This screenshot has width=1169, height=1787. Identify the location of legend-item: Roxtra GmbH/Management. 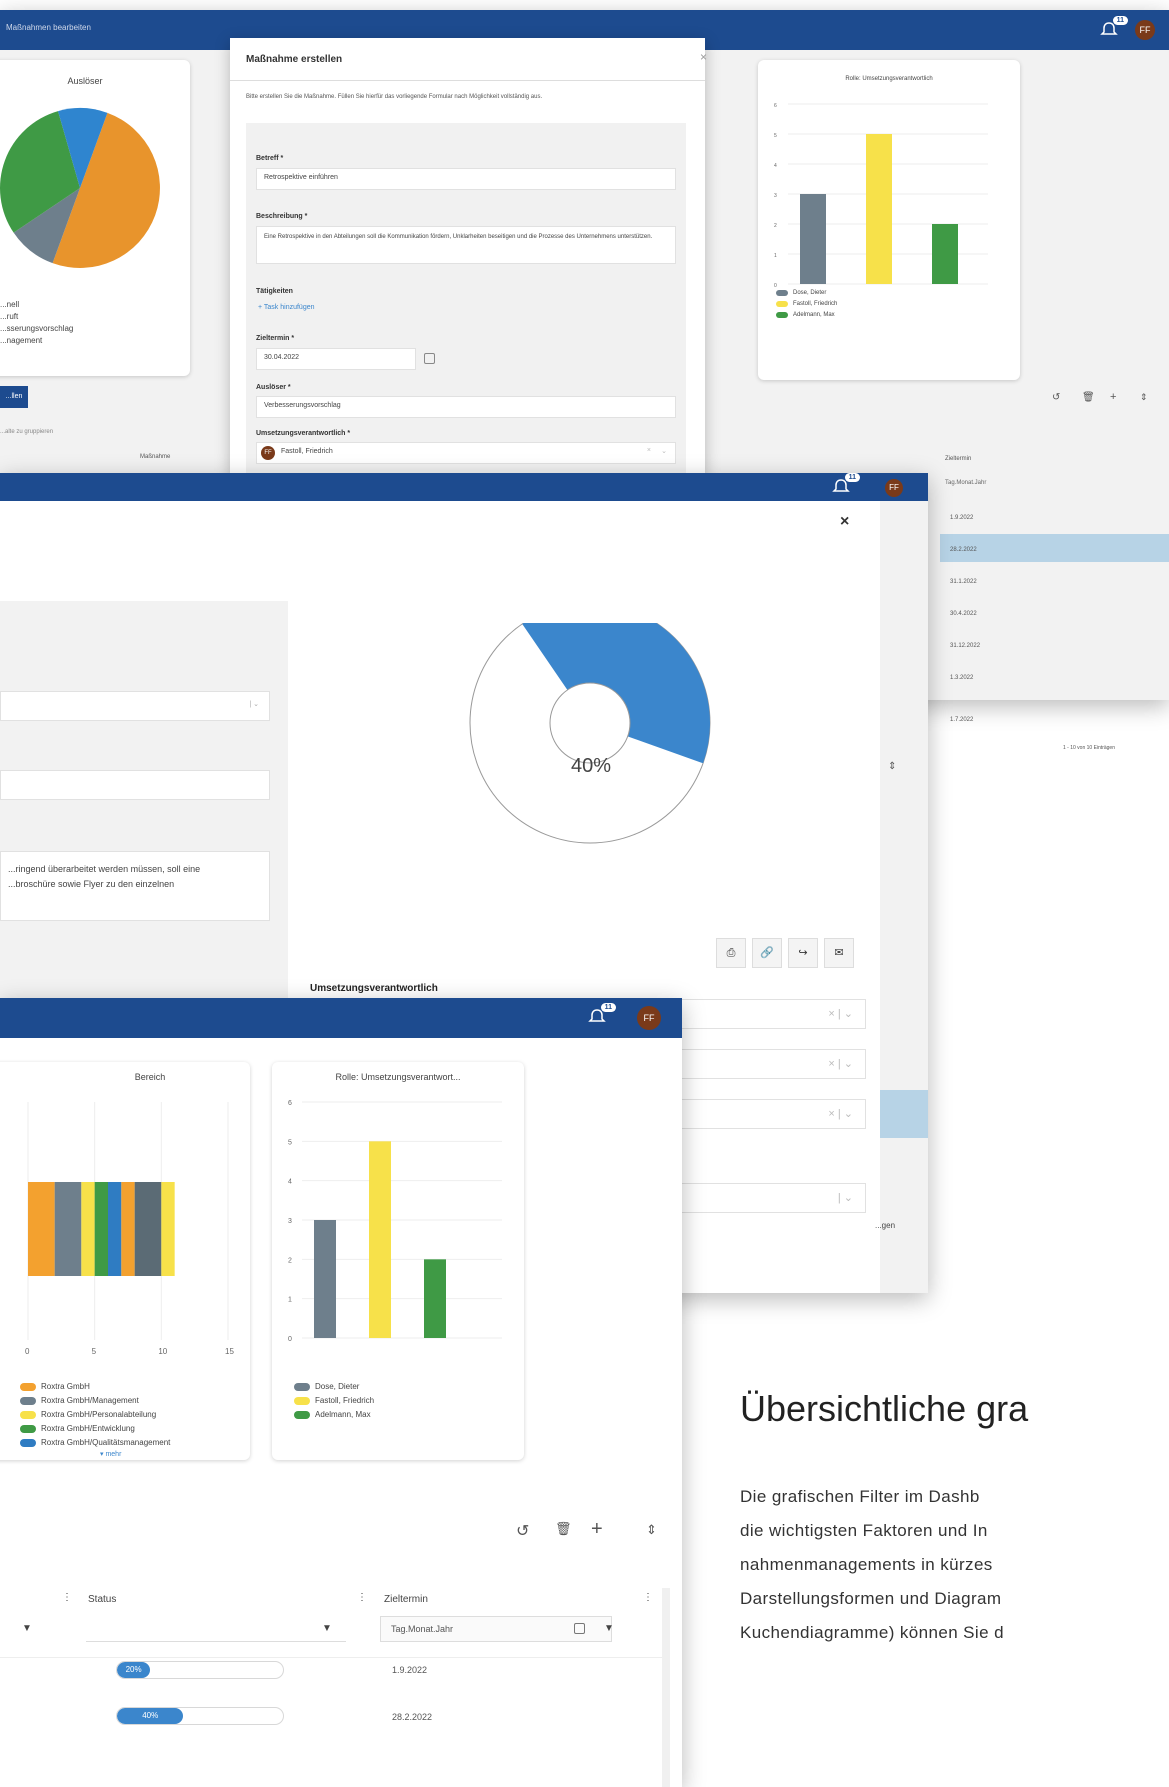
(79, 1400).